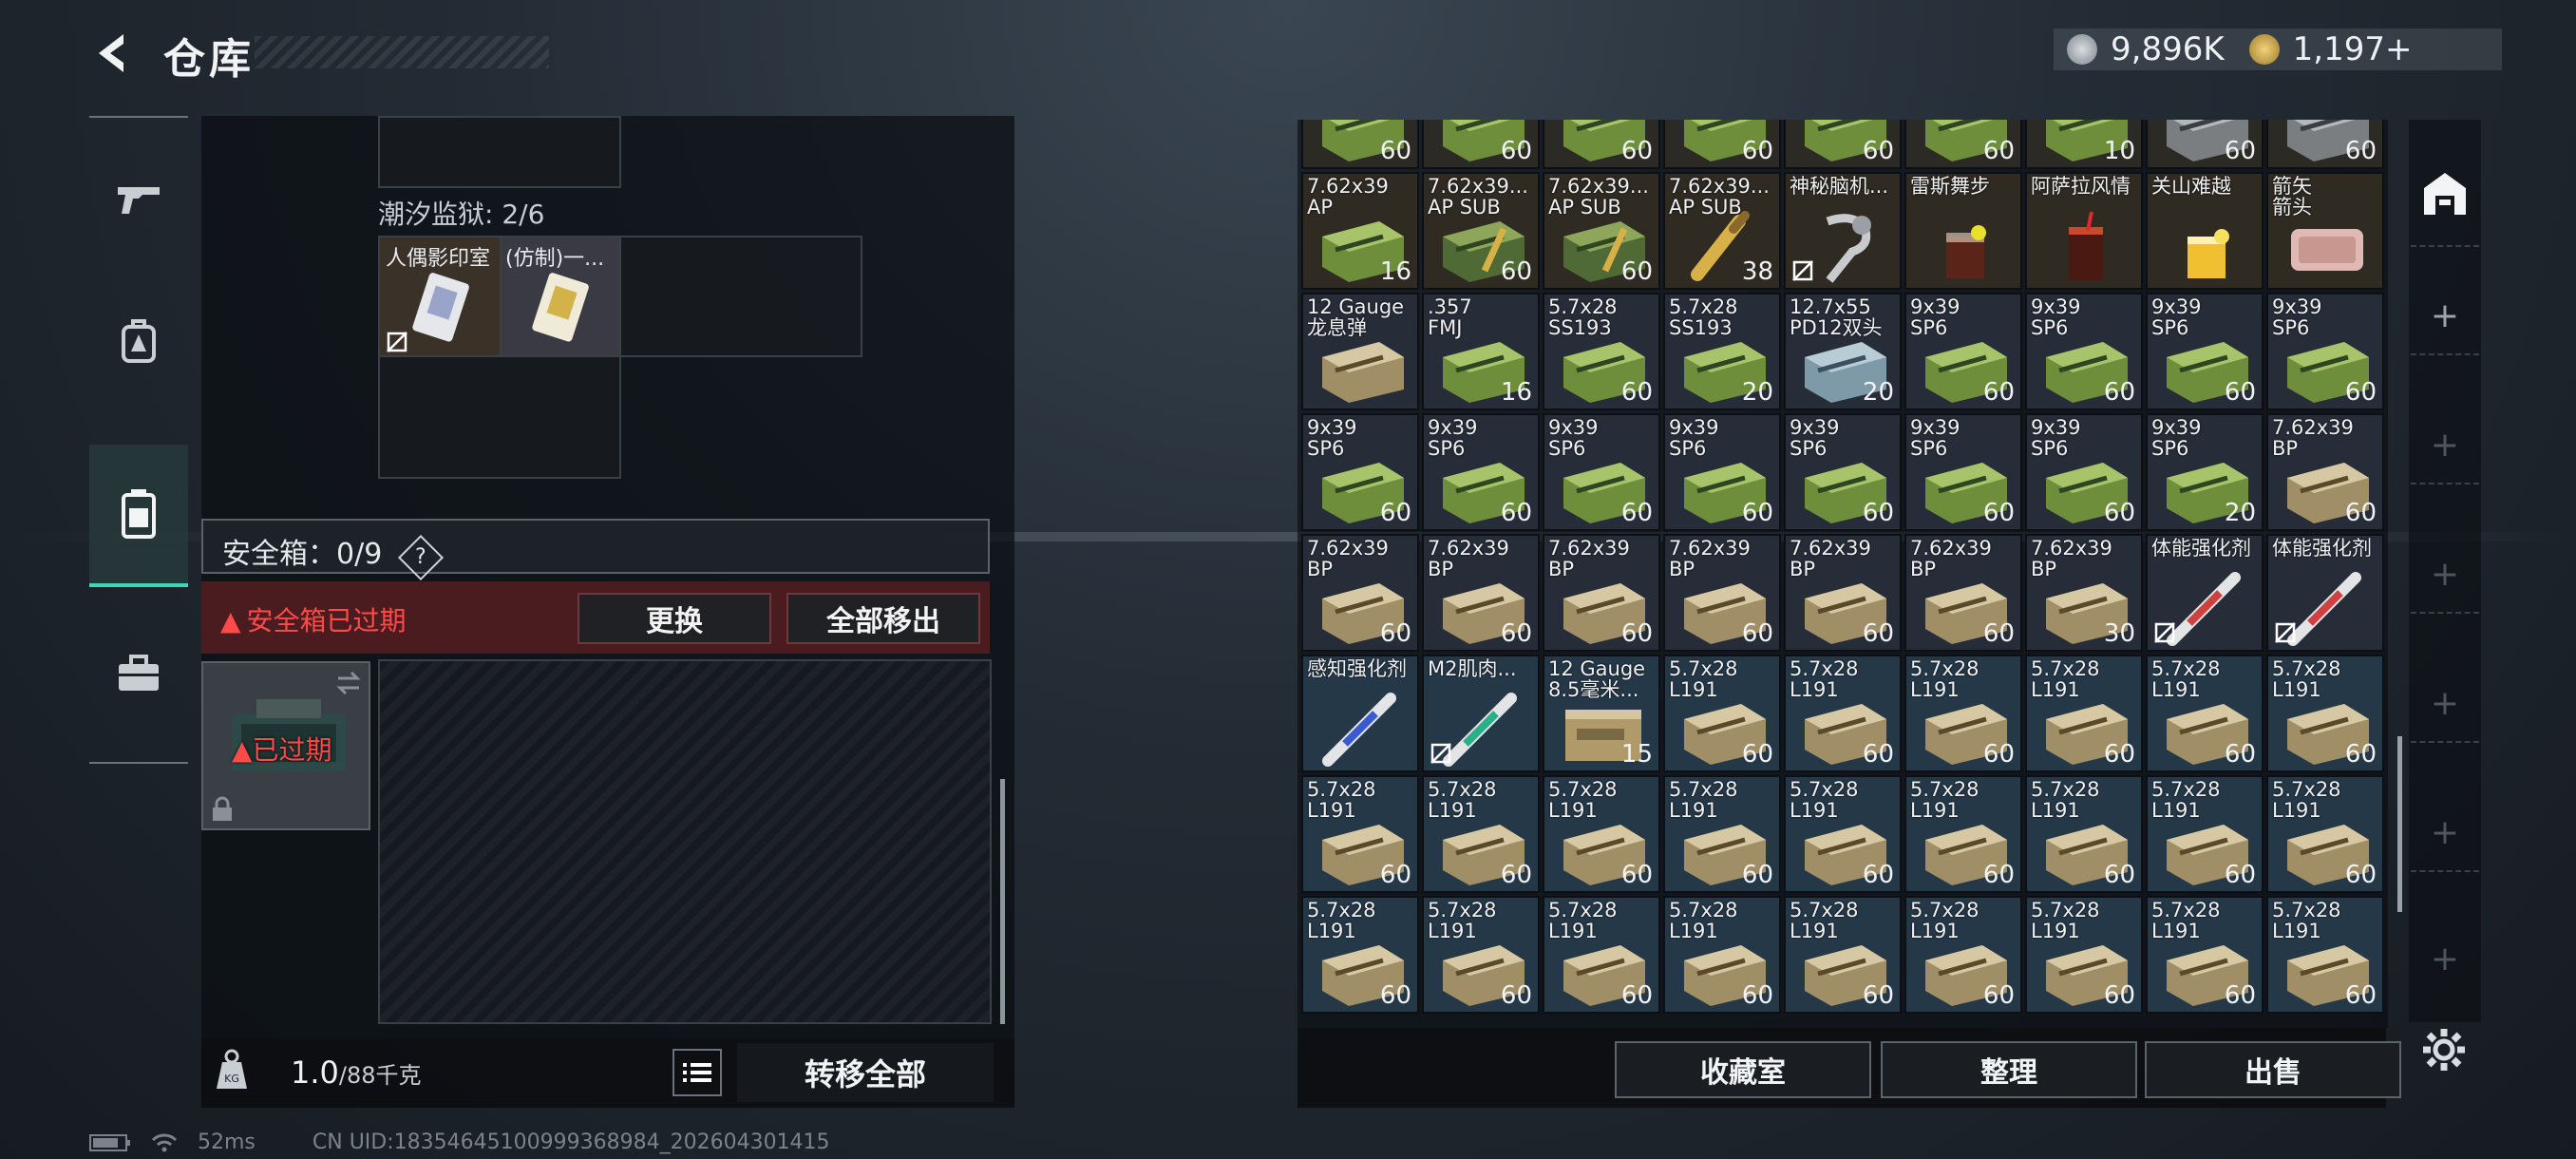  Describe the element at coordinates (1481, 351) in the screenshot. I see `inventory-item: .357 FMJ 16` at that location.